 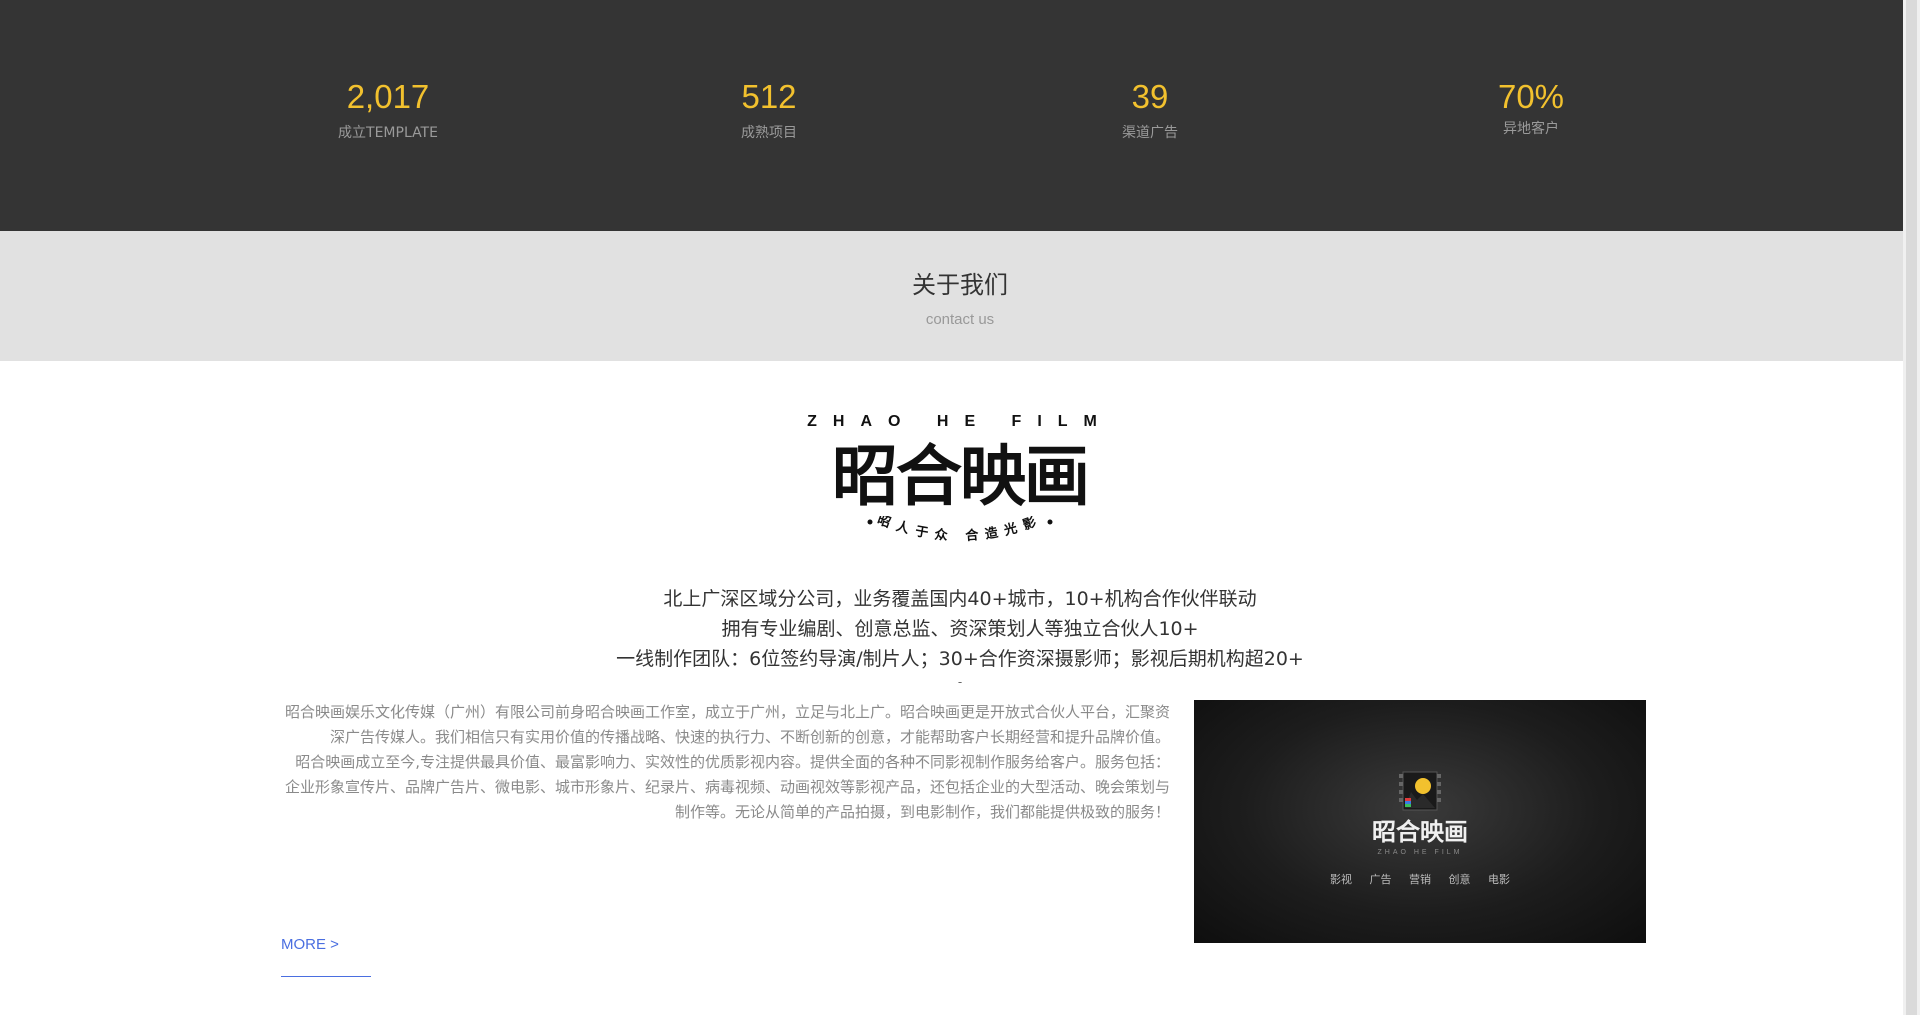 I want to click on logo-chinese: 昭合映画, so click(x=961, y=476).